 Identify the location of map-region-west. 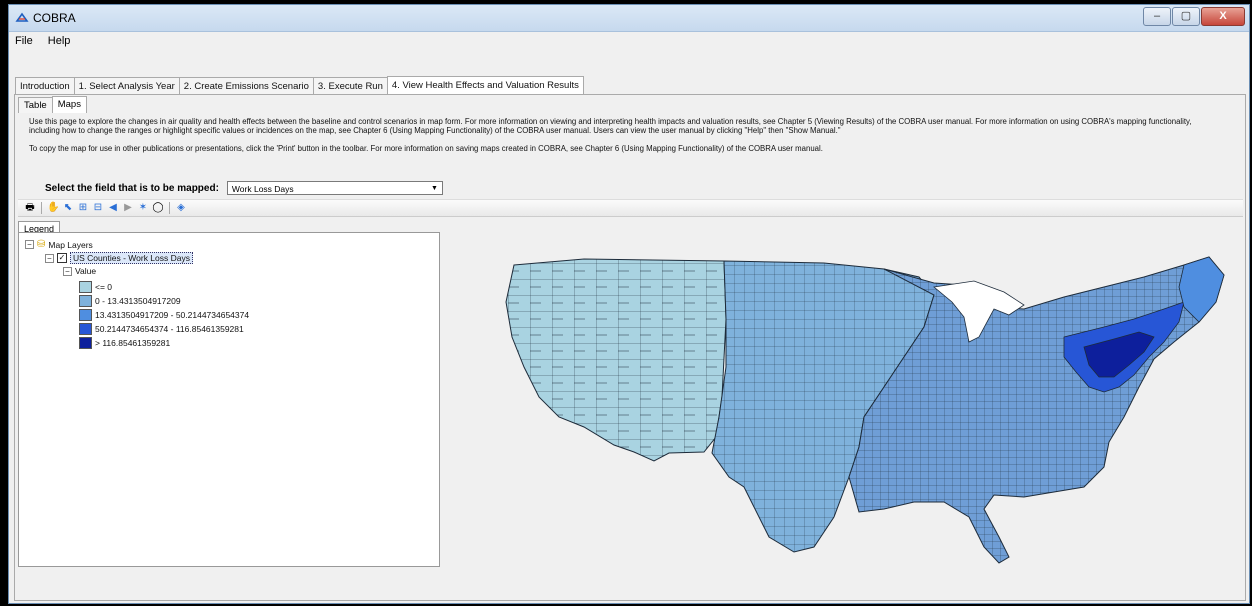
(616, 360).